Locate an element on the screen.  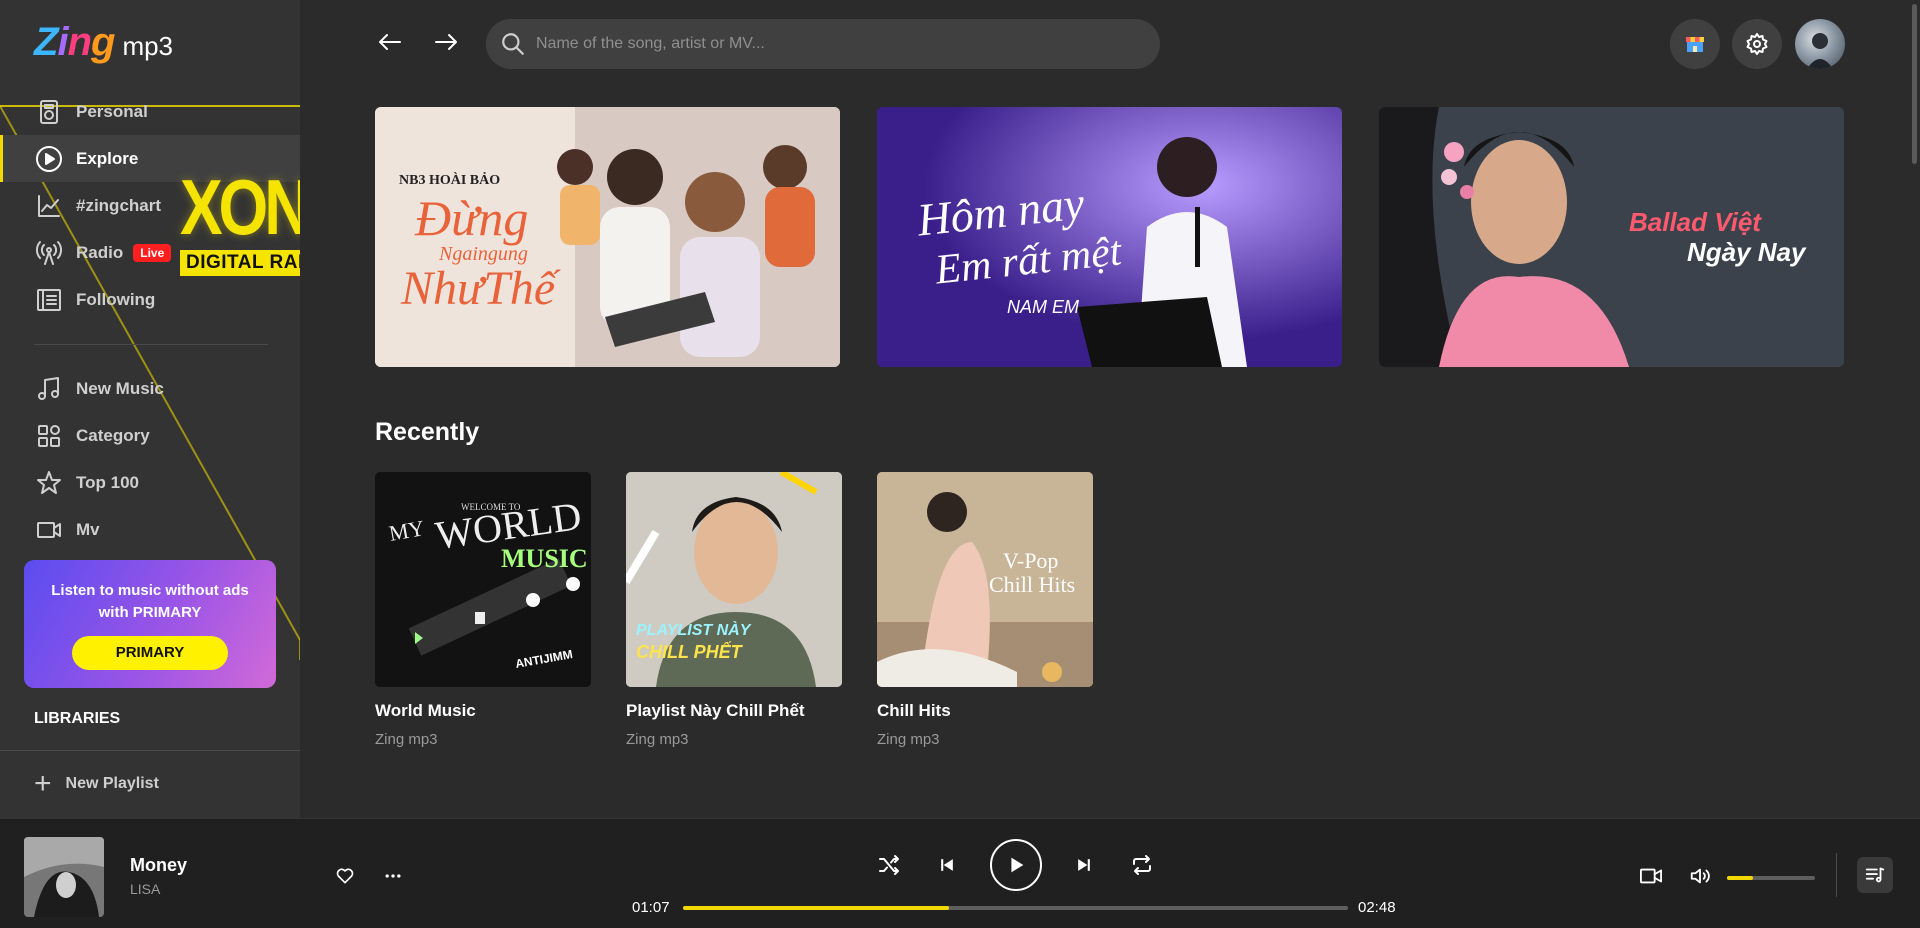
sidebar-item-new-music: New Music is located at coordinates (150, 388).